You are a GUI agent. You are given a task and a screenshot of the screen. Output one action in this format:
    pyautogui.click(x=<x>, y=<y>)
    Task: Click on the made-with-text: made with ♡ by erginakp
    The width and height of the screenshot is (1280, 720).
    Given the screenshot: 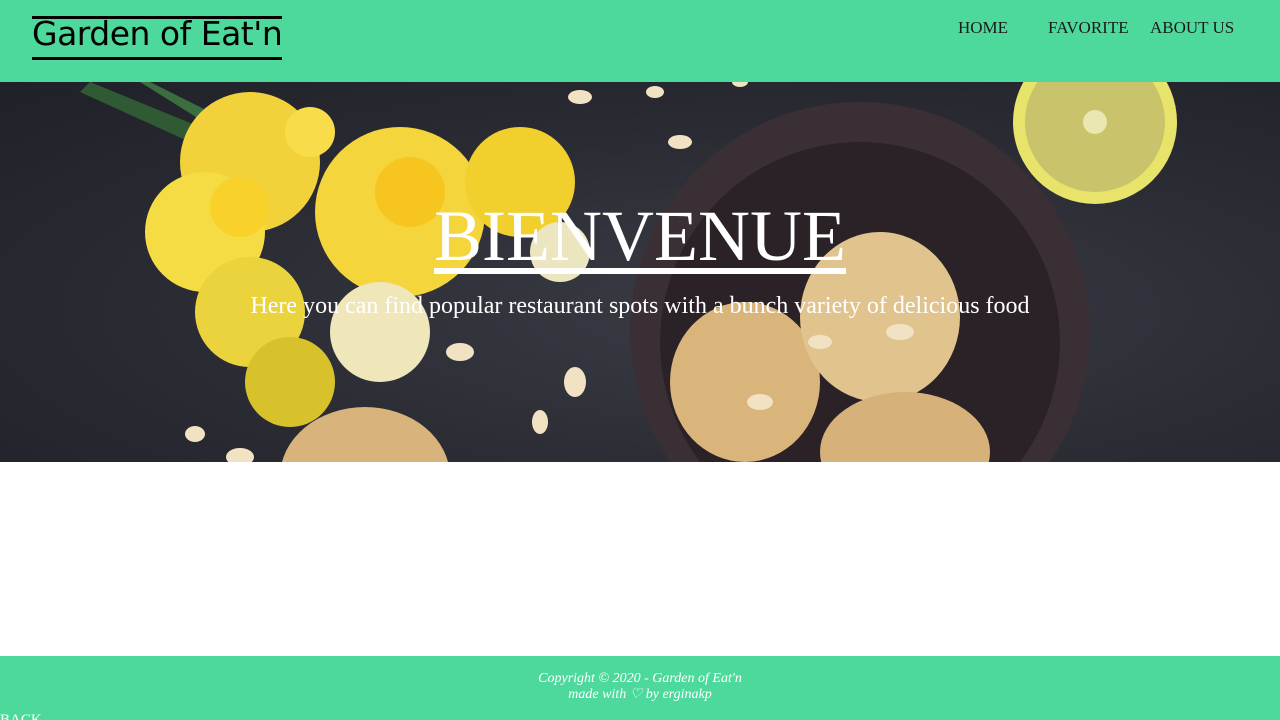 What is the action you would take?
    pyautogui.click(x=640, y=694)
    